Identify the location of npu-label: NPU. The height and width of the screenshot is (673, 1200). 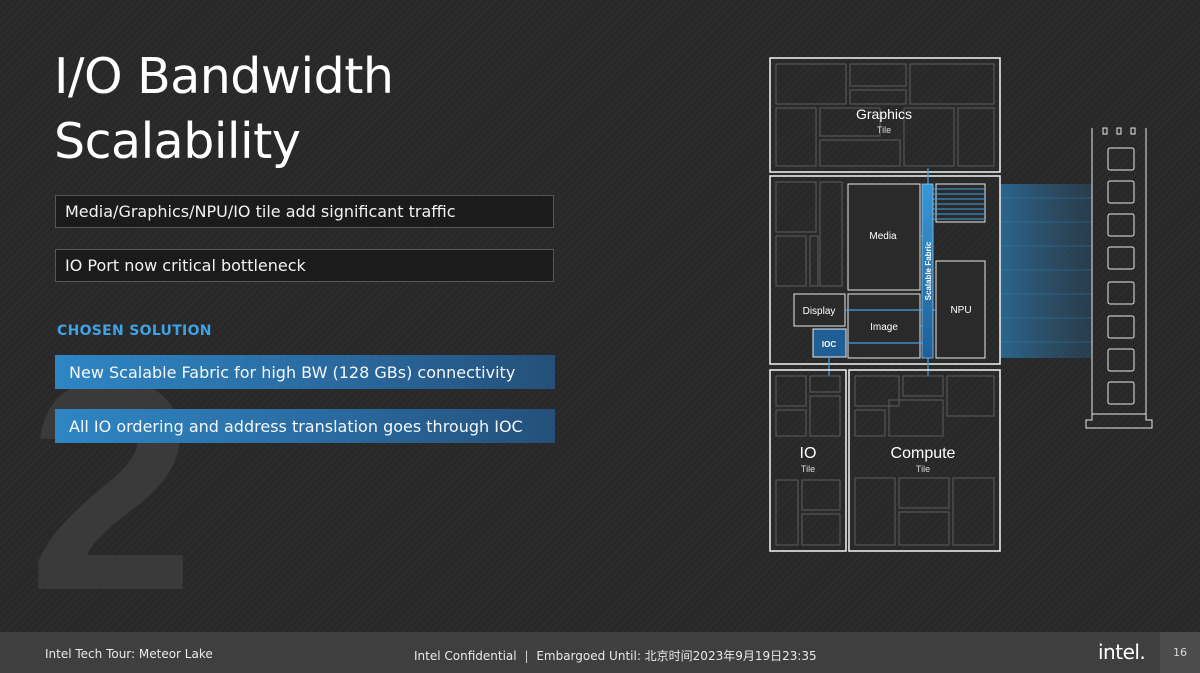
(960, 310).